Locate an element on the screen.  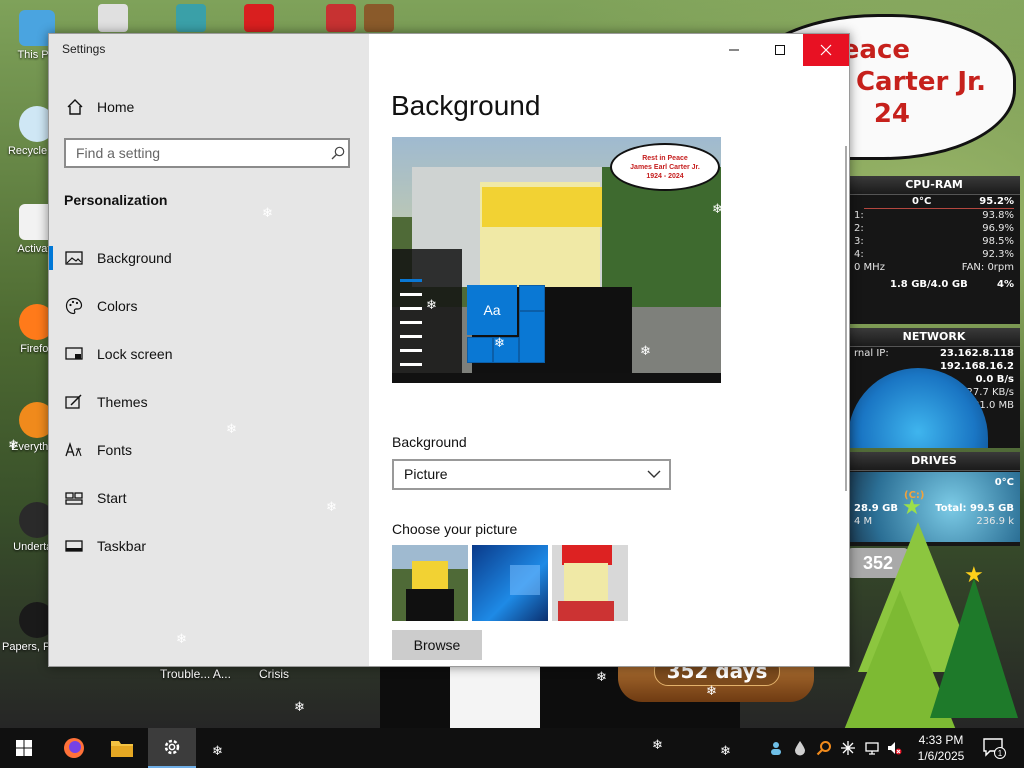
ram-usage: 1.8 GB/4.0 GB is located at coordinates (929, 284).